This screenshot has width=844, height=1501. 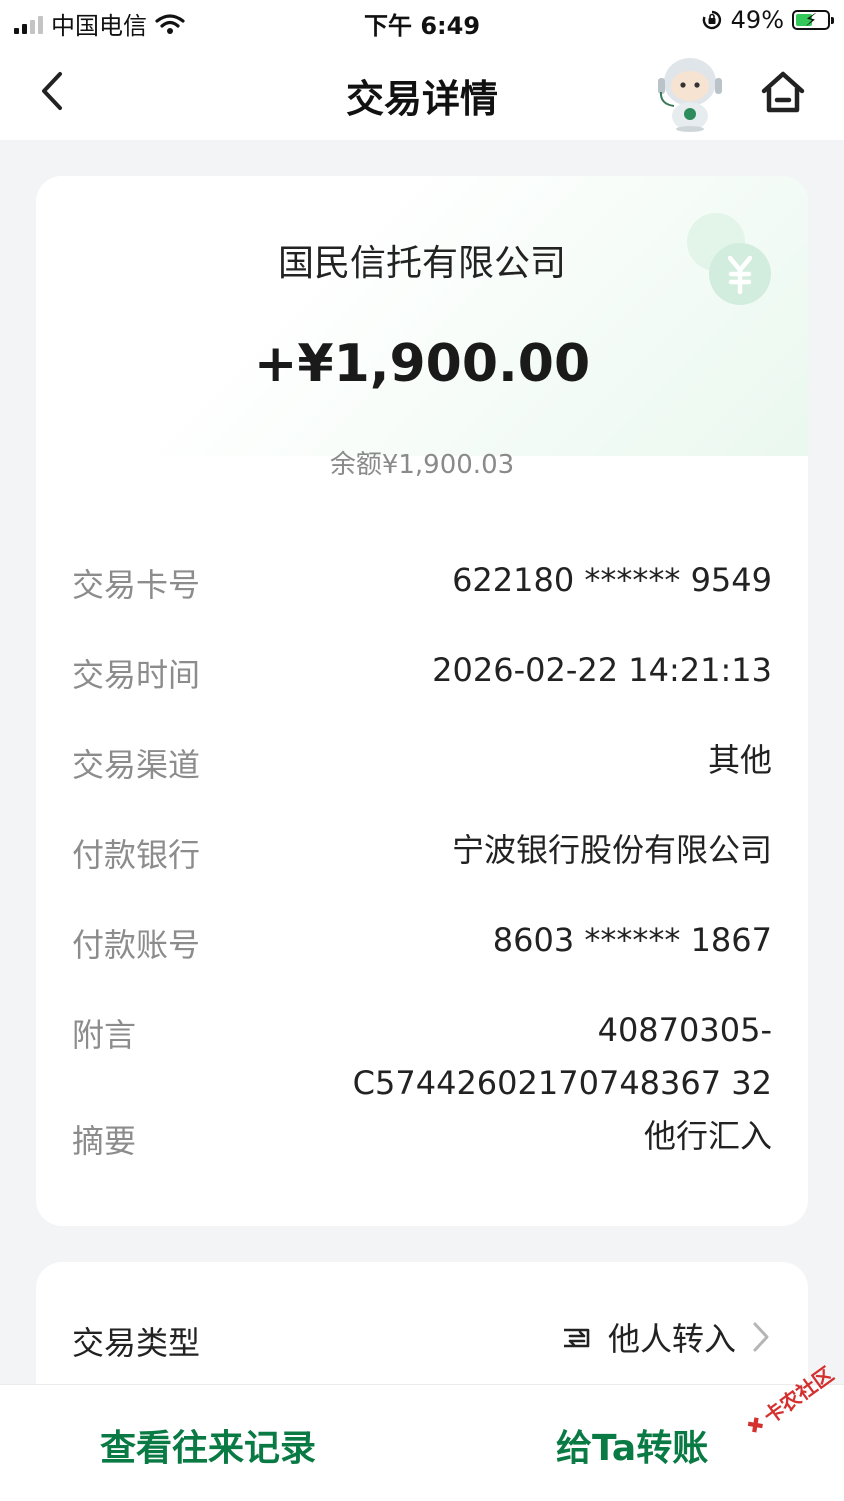 I want to click on remark-value-line2: C57442602170748367 32, so click(x=562, y=1083).